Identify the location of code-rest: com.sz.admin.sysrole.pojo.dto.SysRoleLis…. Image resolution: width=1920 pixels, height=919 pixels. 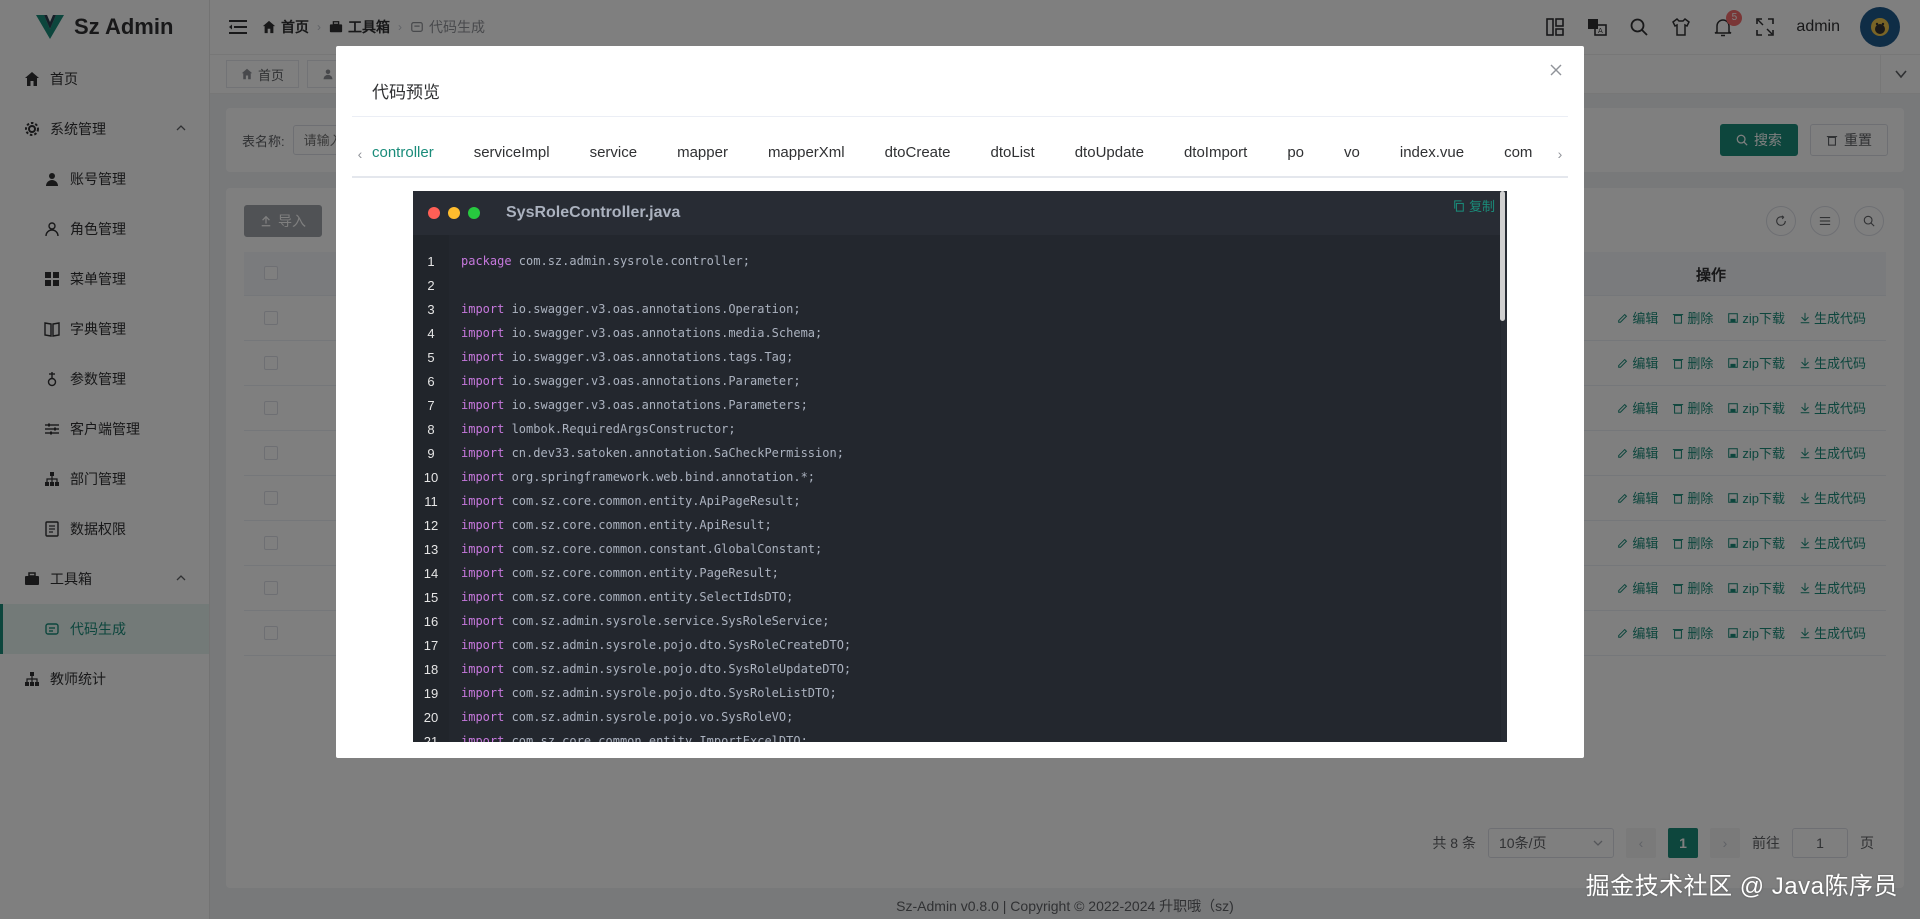
(670, 693).